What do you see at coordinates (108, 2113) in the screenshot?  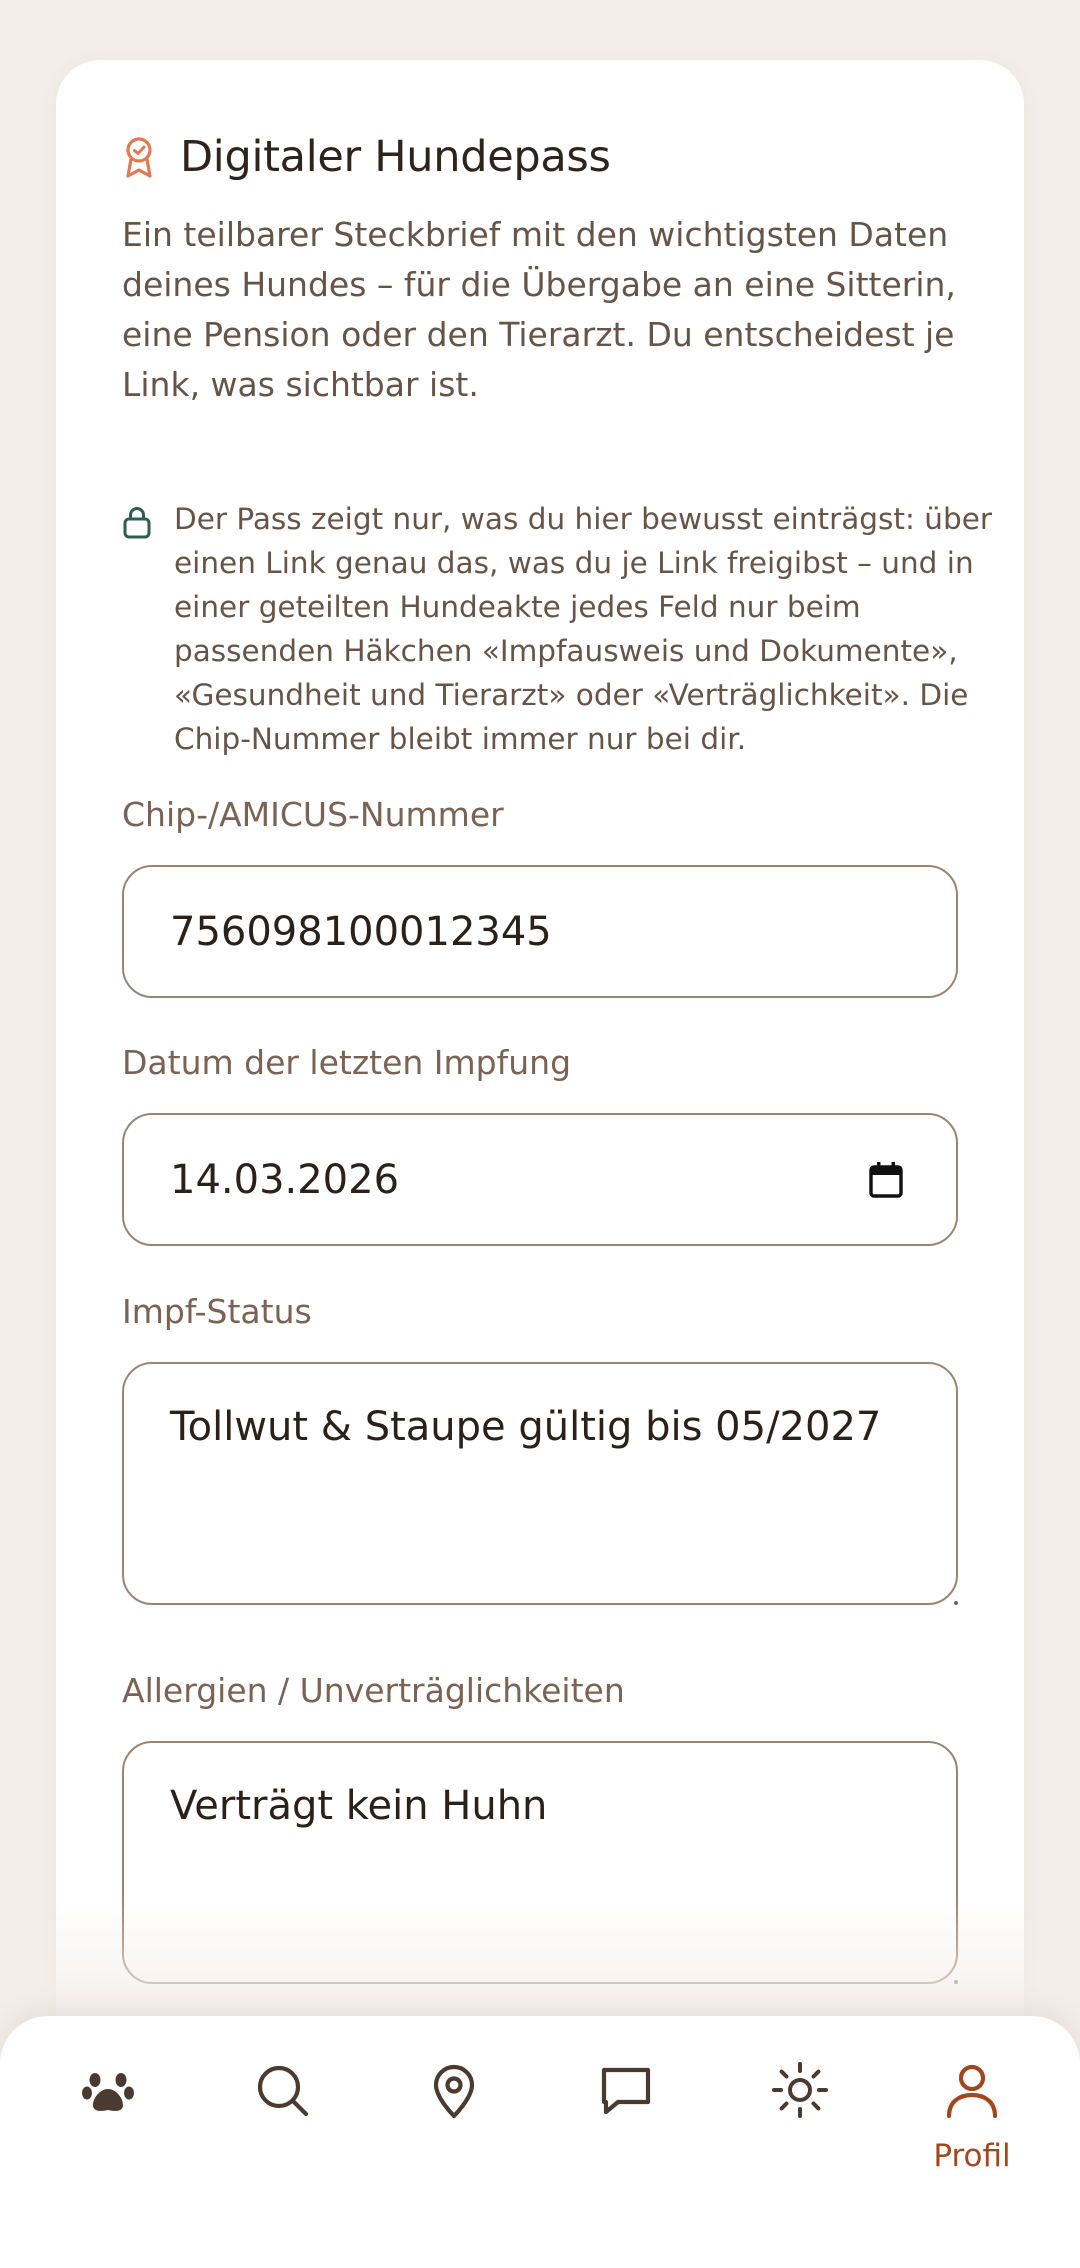 I see `nav-item-home` at bounding box center [108, 2113].